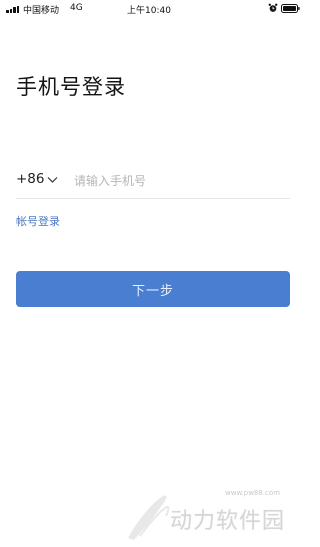 The image size is (320, 547). I want to click on account-login-link: 帐号登录, so click(38, 221).